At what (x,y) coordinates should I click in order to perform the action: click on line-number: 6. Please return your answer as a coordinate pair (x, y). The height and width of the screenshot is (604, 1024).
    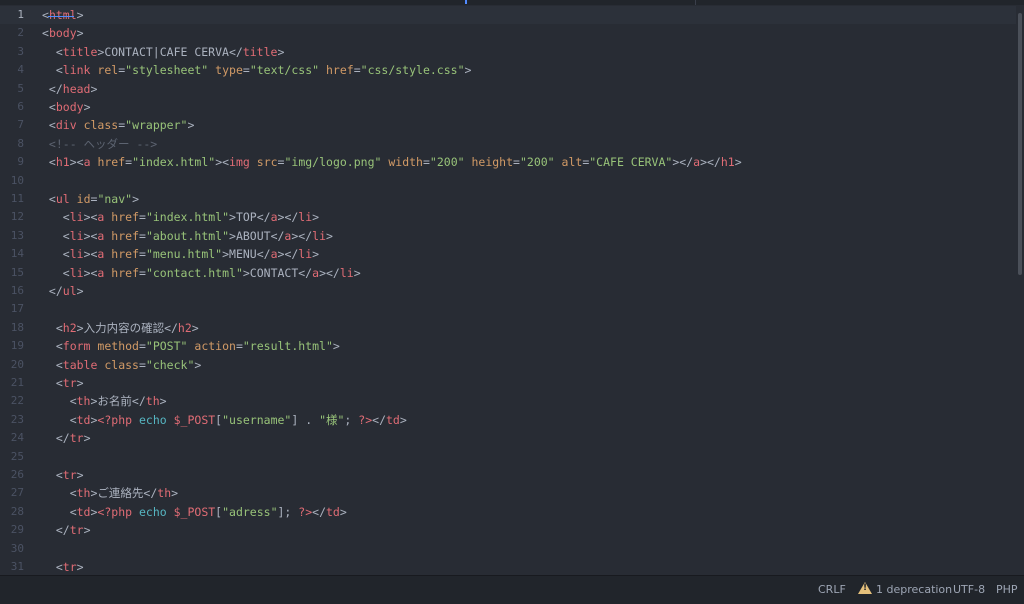
    Looking at the image, I should click on (12, 107).